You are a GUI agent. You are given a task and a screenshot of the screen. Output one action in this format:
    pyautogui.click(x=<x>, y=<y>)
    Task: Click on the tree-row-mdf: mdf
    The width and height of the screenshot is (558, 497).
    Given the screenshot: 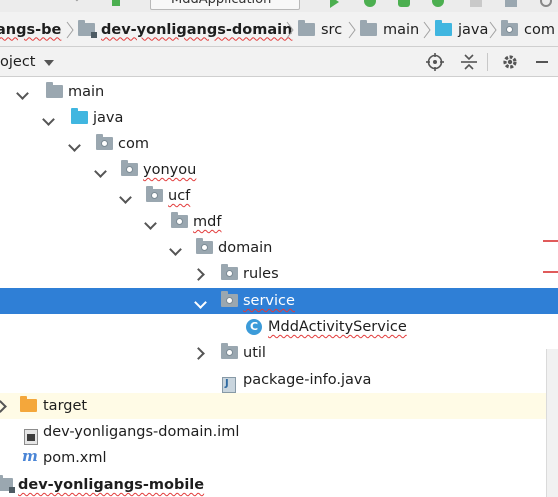 What is the action you would take?
    pyautogui.click(x=279, y=222)
    